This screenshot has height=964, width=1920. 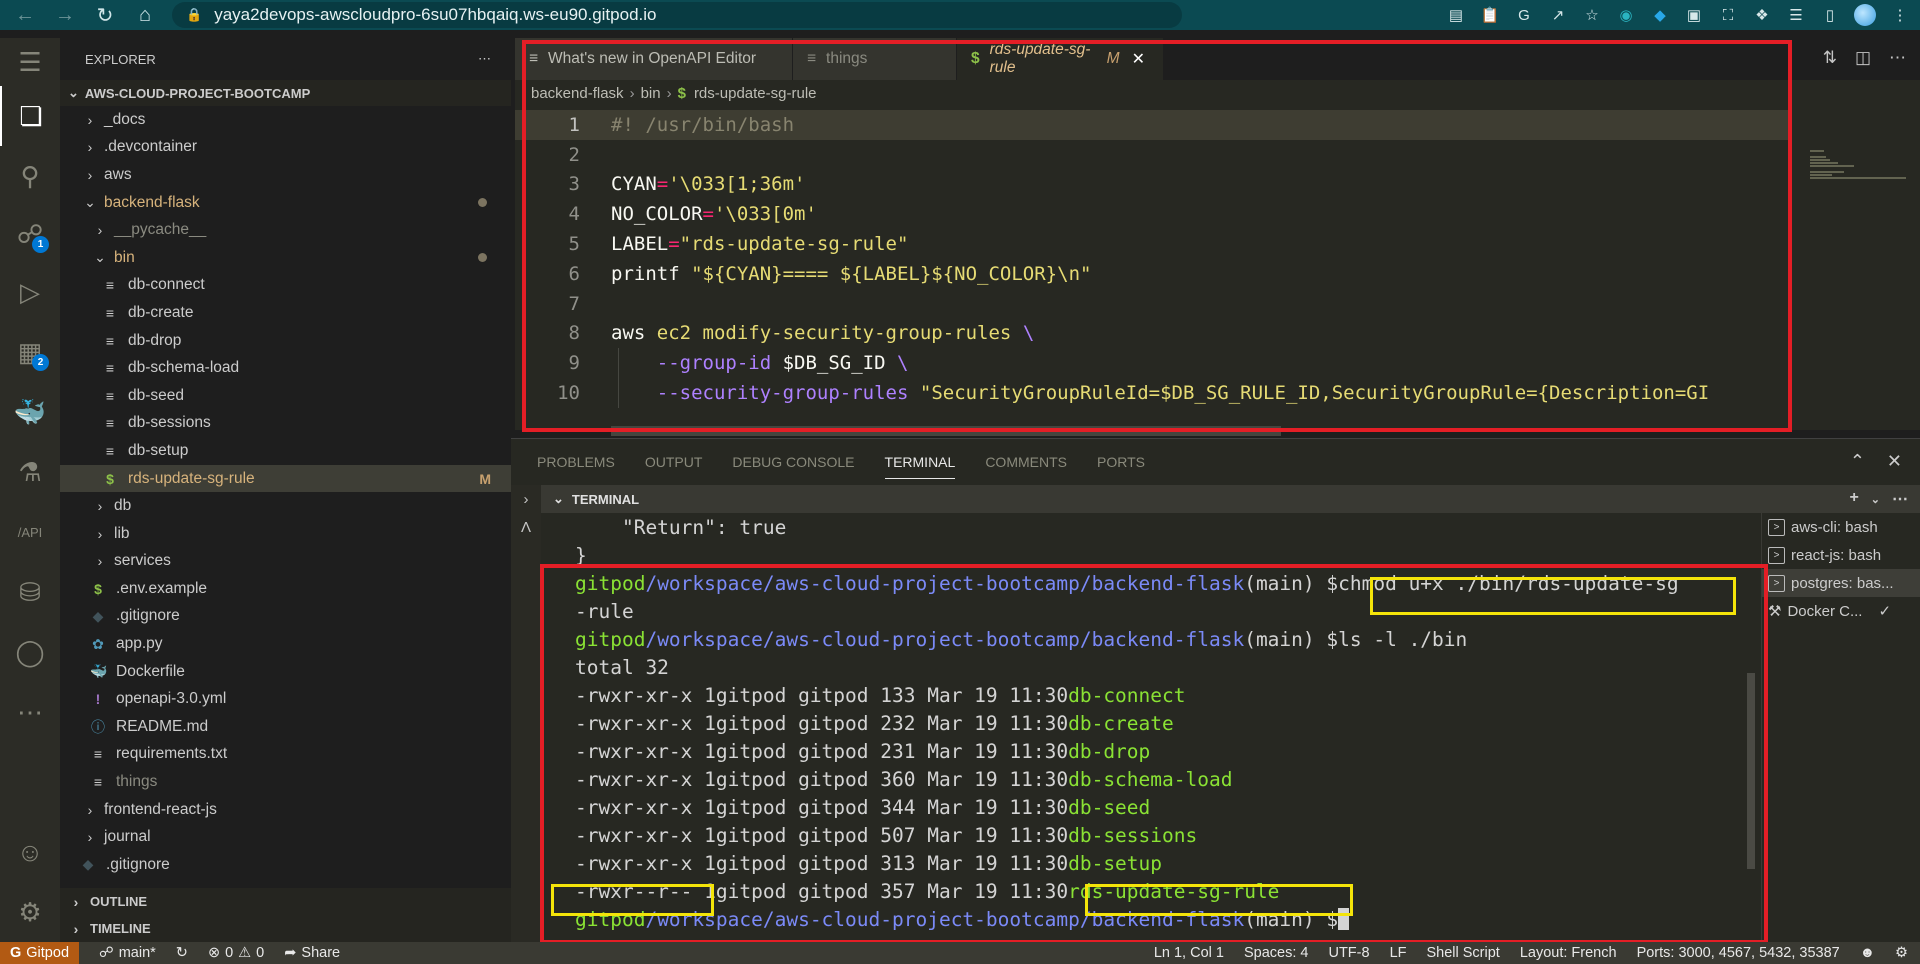 I want to click on terminal-list-item: > aws-cli: bash, so click(x=1841, y=527).